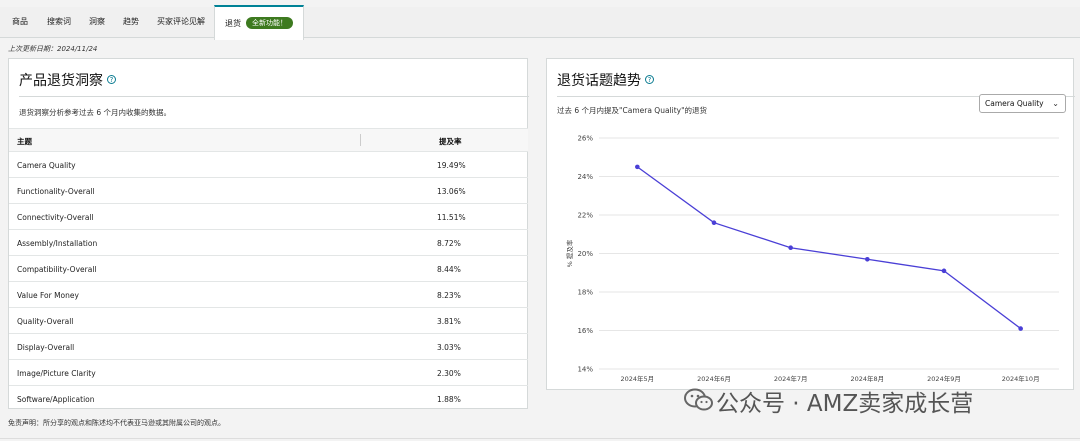 The height and width of the screenshot is (441, 1080). Describe the element at coordinates (451, 217) in the screenshot. I see `rate-cell: 11.51%` at that location.